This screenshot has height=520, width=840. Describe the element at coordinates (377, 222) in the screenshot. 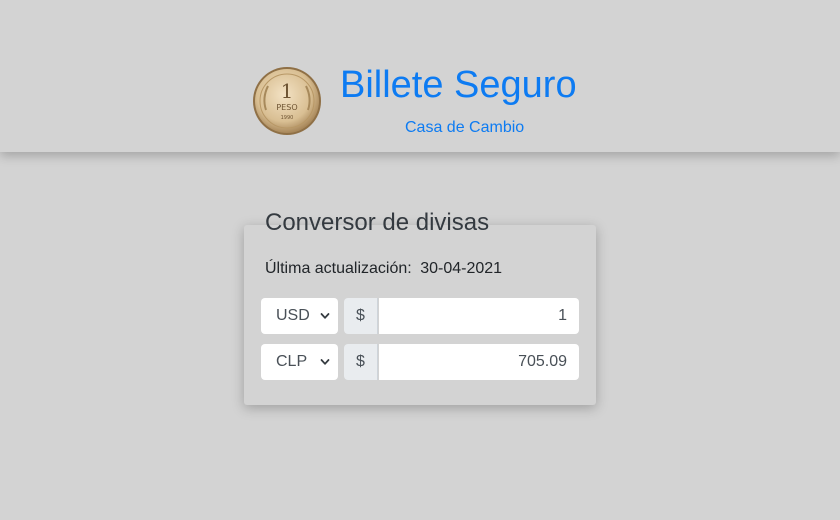

I see `converter-title: Conversor de divisas` at that location.